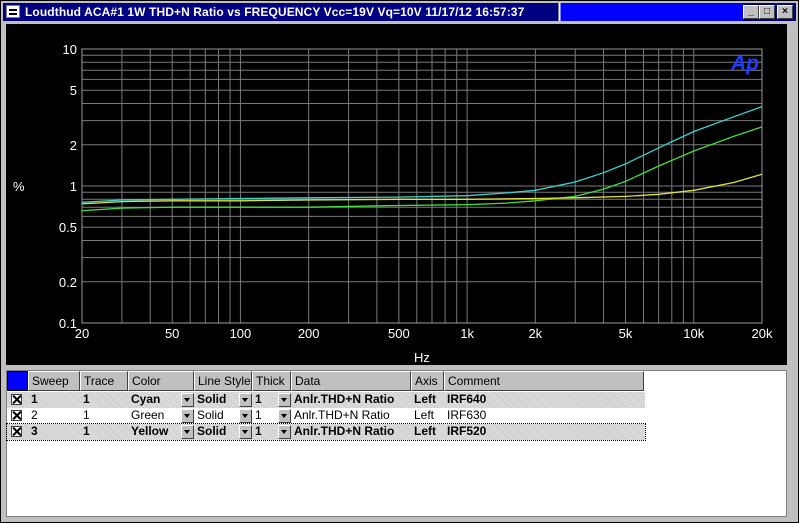 This screenshot has width=799, height=523. What do you see at coordinates (154, 416) in the screenshot?
I see `cell-color: Green` at bounding box center [154, 416].